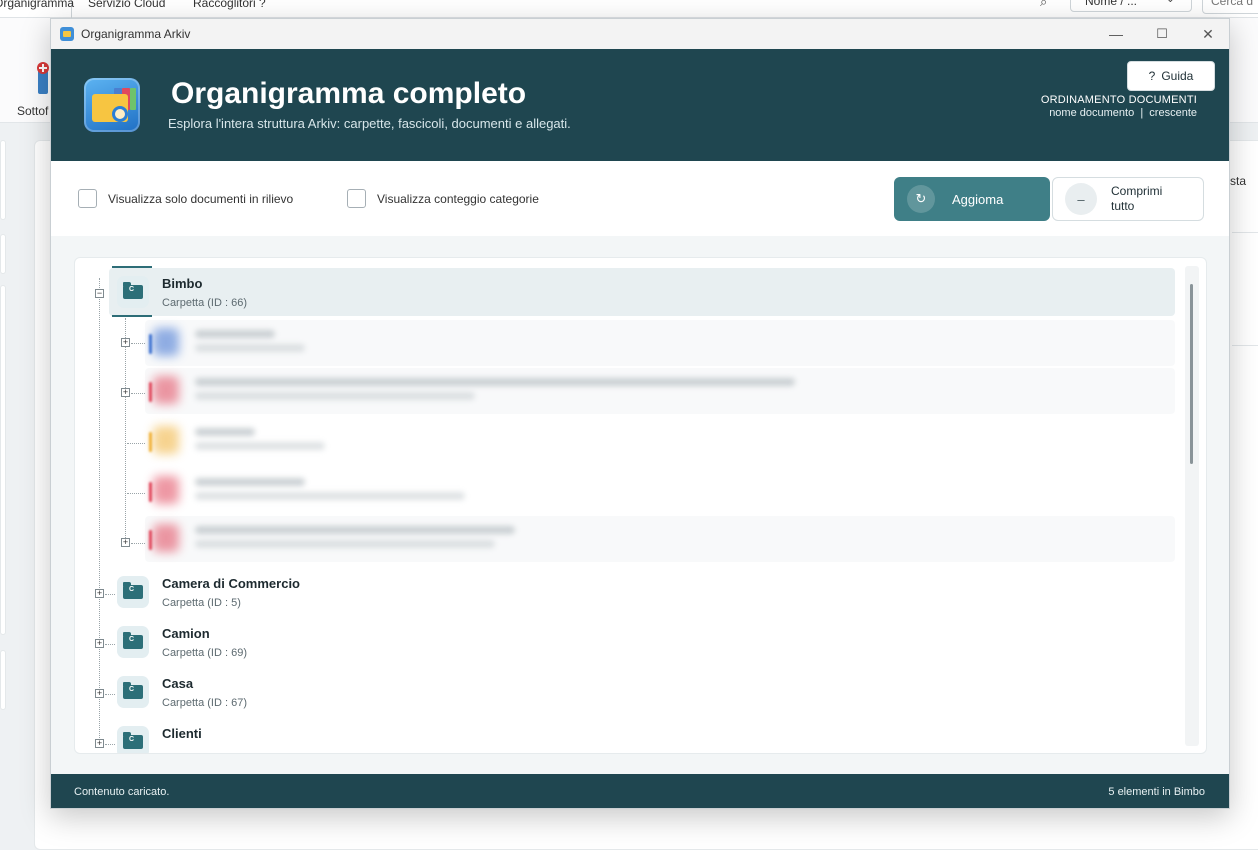 This screenshot has height=850, width=1258. I want to click on tree-node-name: Casa, so click(178, 683).